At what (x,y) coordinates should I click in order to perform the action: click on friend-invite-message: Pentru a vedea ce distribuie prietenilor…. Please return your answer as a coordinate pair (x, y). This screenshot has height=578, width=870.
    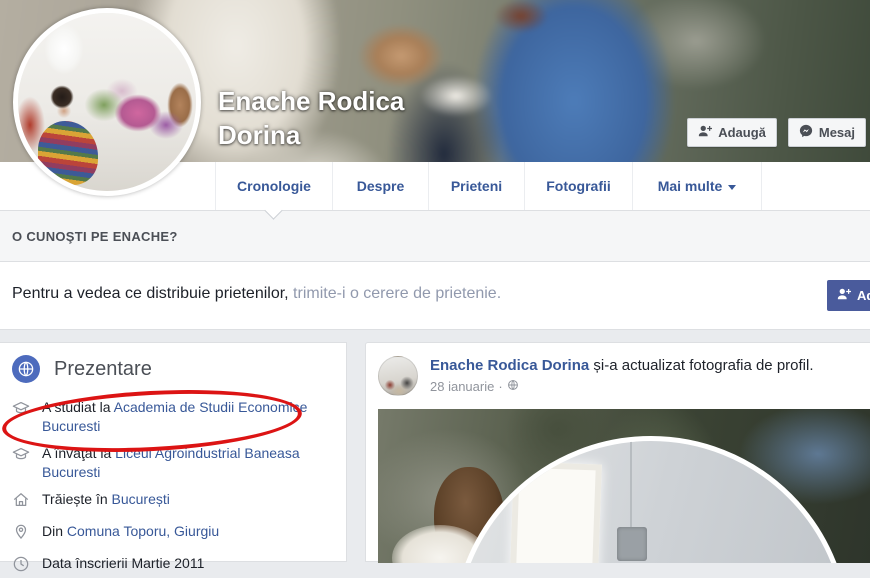
    Looking at the image, I should click on (257, 293).